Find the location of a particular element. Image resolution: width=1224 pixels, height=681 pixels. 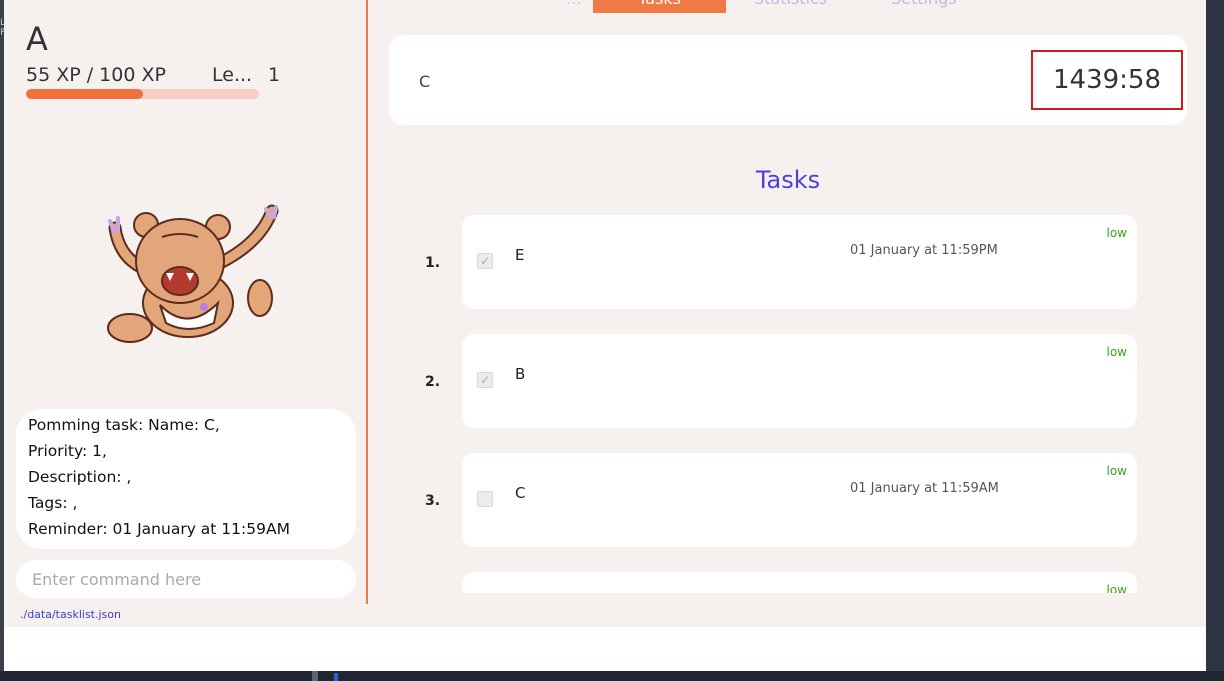

level-value: 1 is located at coordinates (274, 75).